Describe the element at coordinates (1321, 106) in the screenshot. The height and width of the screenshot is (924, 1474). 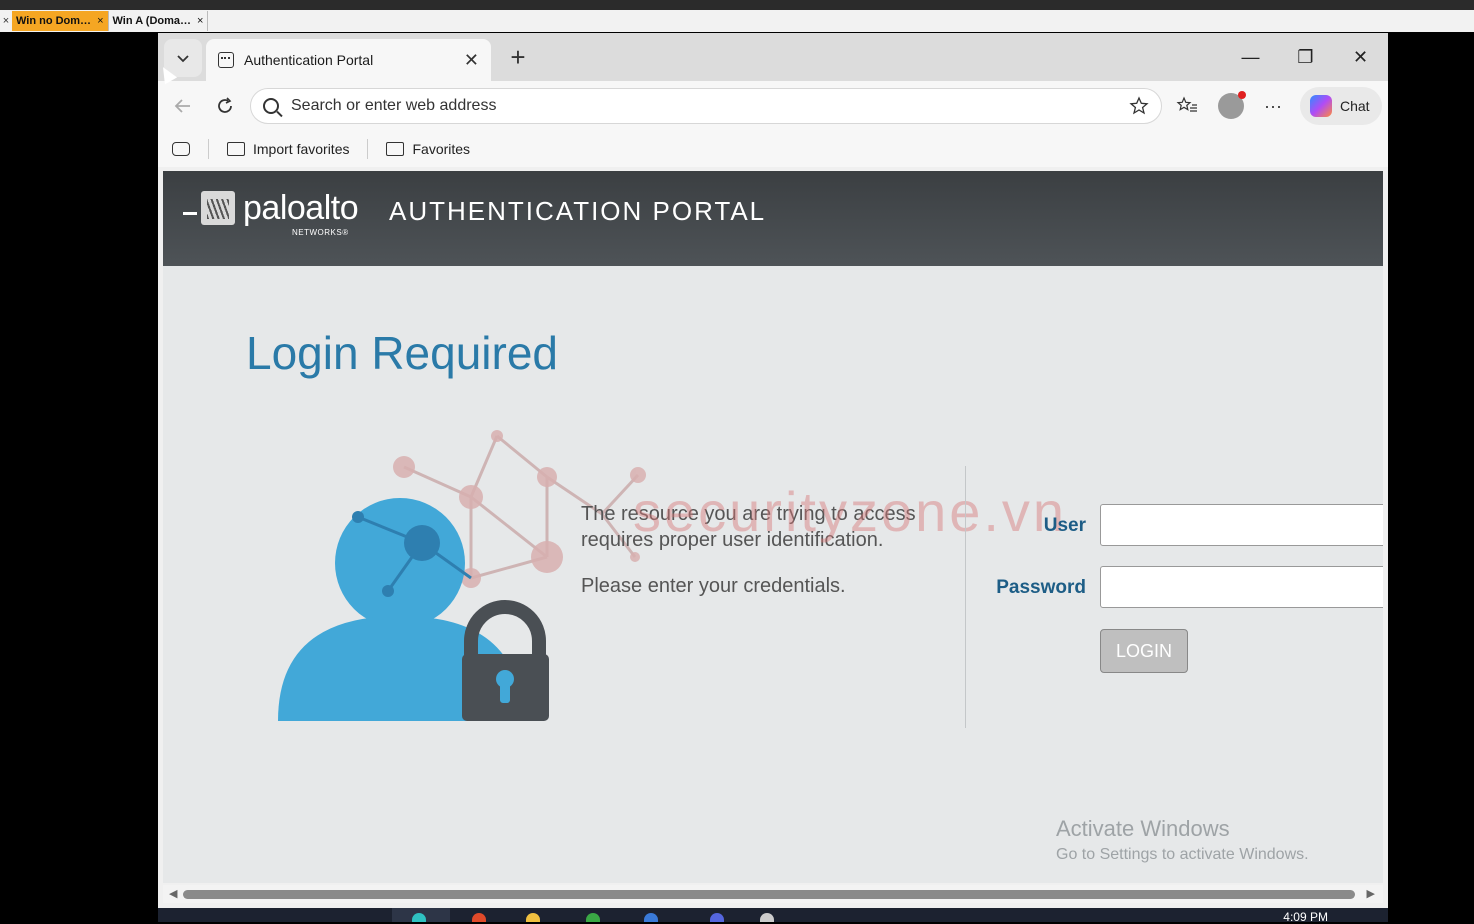
I see `copilot-icon` at that location.